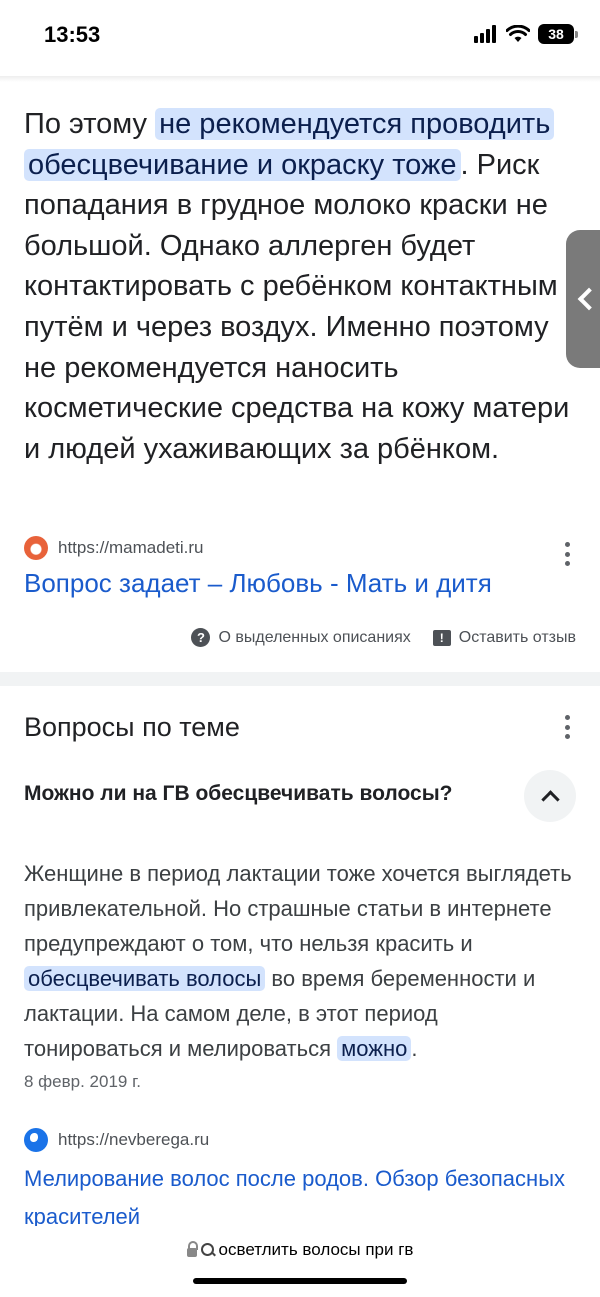 The image size is (600, 1297). What do you see at coordinates (485, 34) in the screenshot?
I see `signal-icon` at bounding box center [485, 34].